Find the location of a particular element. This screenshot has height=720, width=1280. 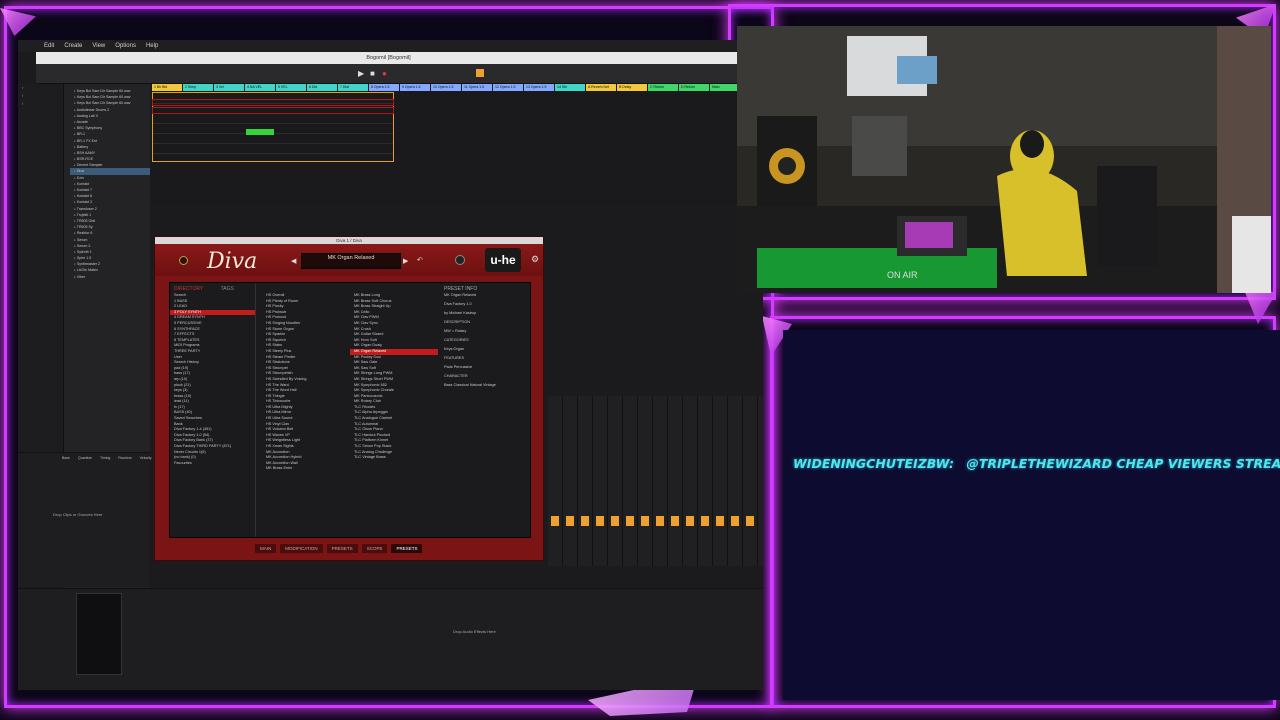

track-header: D Return is located at coordinates (694, 87).